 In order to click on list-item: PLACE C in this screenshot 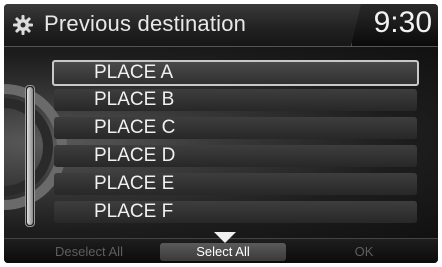, I will do `click(235, 128)`.